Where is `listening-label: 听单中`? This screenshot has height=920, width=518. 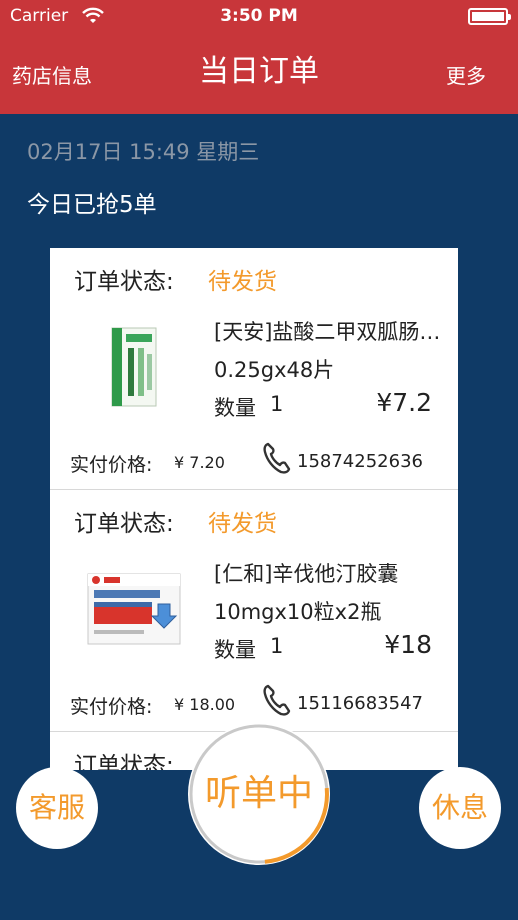
listening-label: 听单中 is located at coordinates (258, 793).